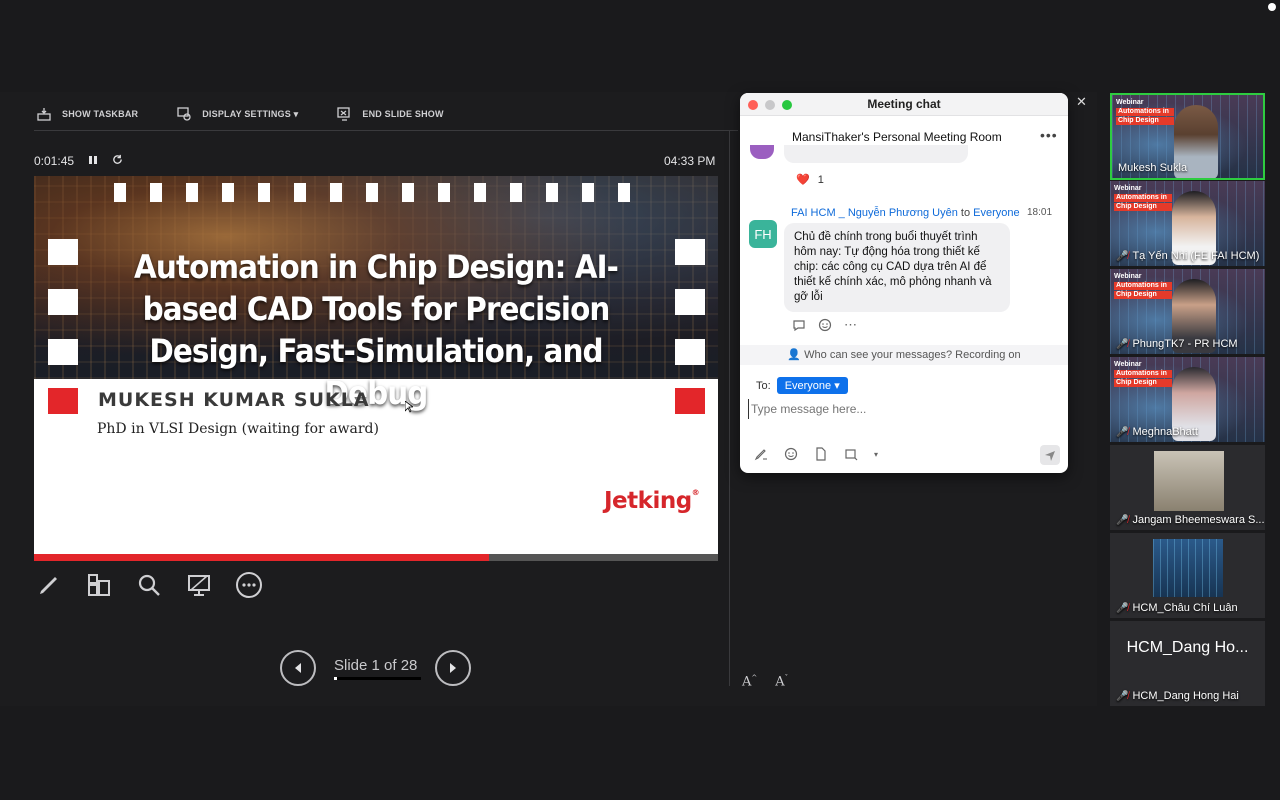  I want to click on message-time: 18:01, so click(1040, 212).